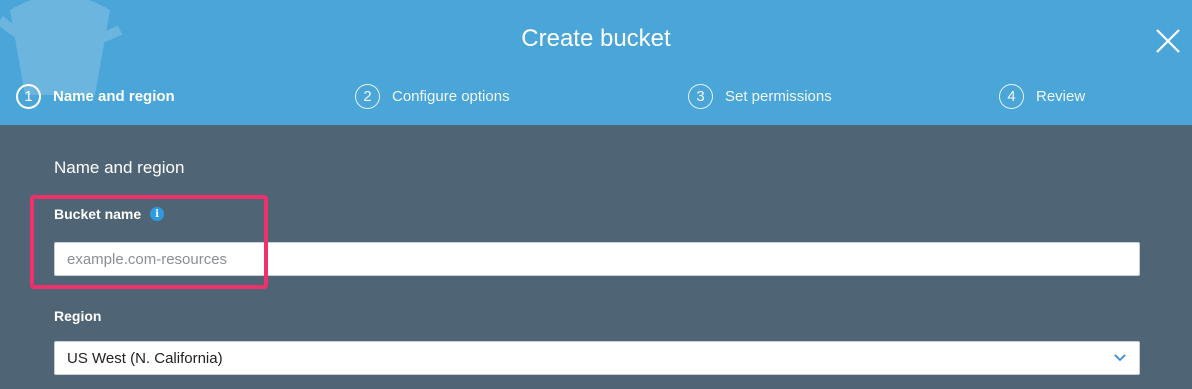  I want to click on step-set-permissions: 3 Set permissions, so click(760, 96).